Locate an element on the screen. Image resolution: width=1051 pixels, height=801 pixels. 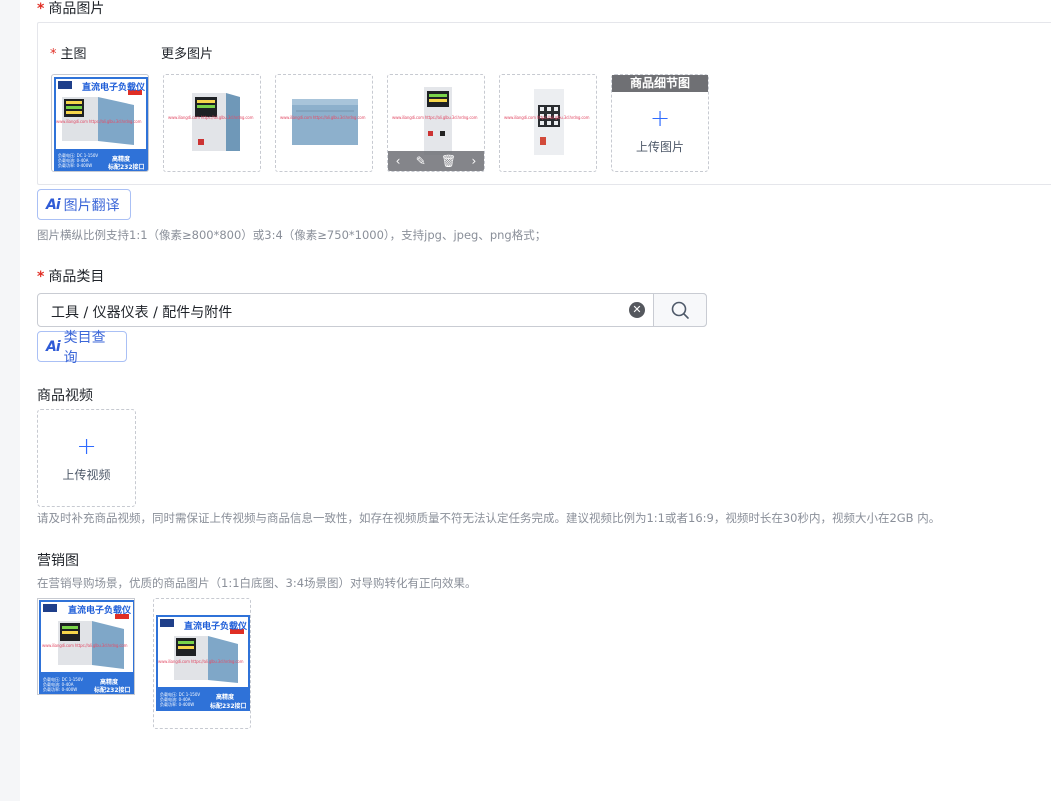
category-search-button is located at coordinates (680, 310).